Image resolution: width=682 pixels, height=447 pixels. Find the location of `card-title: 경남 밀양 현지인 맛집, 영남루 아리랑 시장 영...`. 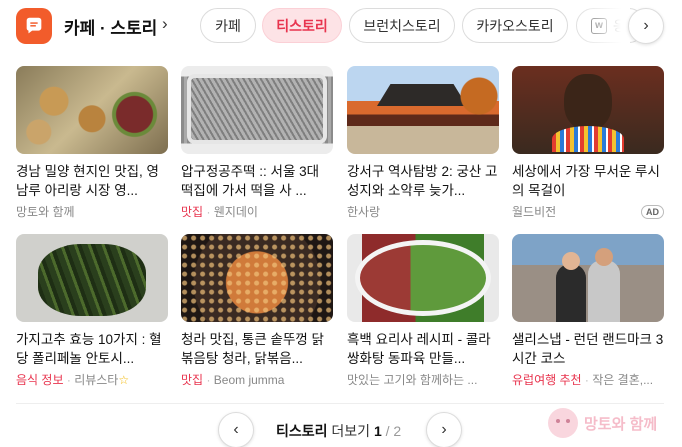

card-title: 경남 밀양 현지인 맛집, 영남루 아리랑 시장 영... is located at coordinates (92, 181).